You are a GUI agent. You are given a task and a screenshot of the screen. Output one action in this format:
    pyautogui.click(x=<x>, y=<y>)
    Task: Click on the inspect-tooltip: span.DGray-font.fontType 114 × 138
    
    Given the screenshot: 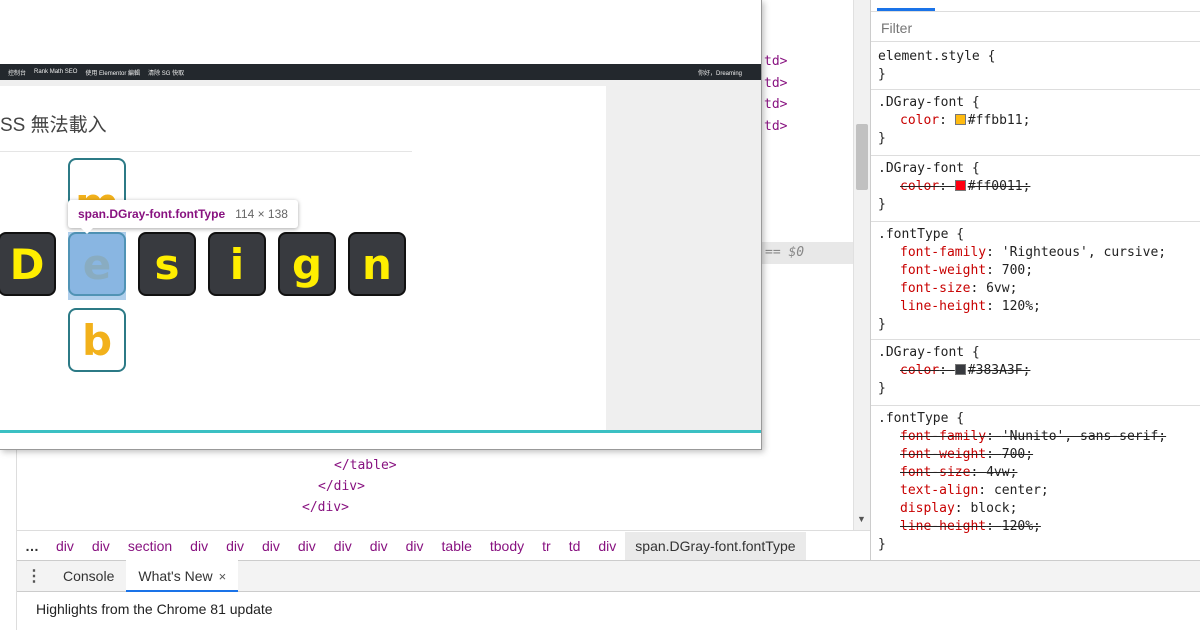 What is the action you would take?
    pyautogui.click(x=183, y=214)
    